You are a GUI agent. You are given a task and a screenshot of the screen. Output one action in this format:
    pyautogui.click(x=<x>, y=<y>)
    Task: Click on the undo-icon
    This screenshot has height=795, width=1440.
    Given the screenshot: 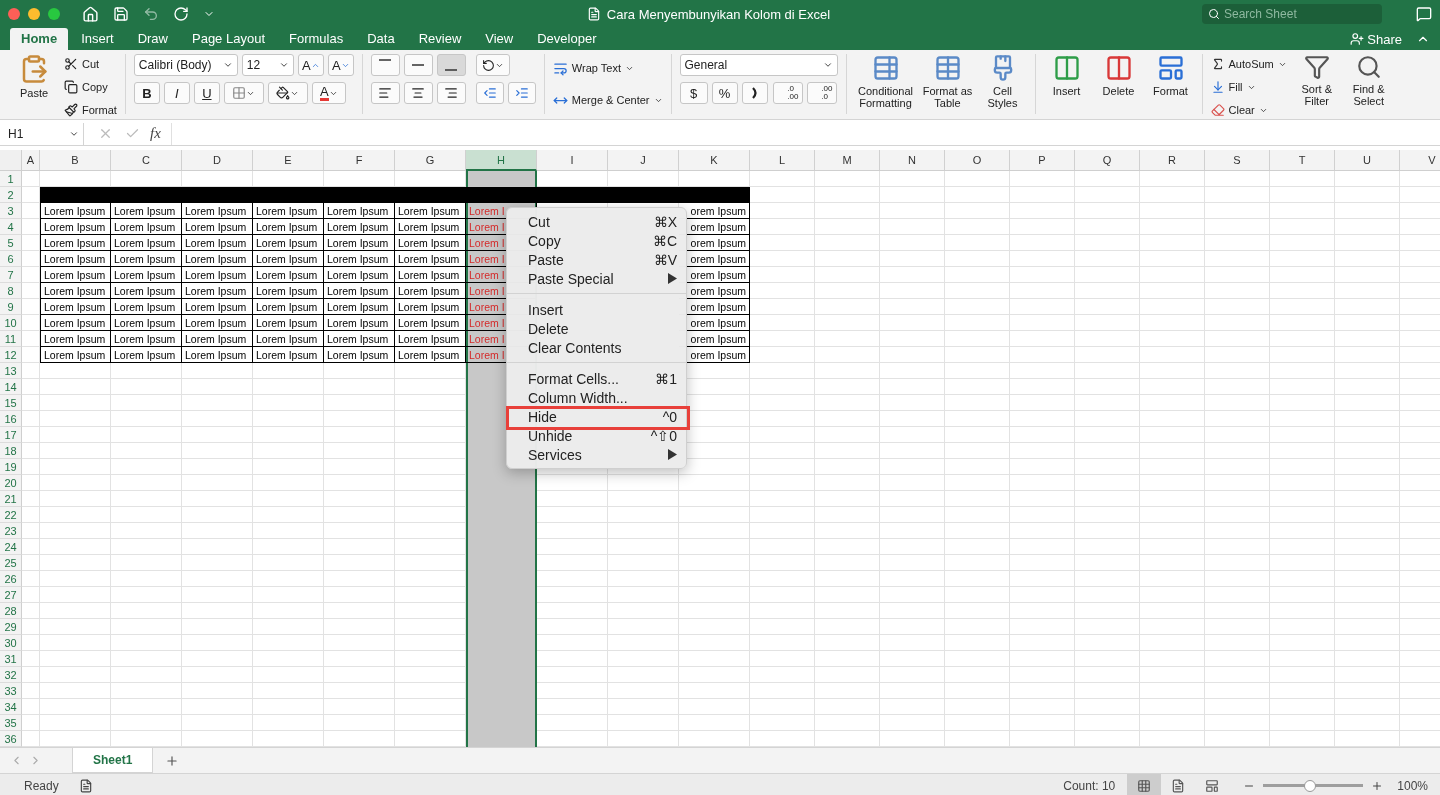 What is the action you would take?
    pyautogui.click(x=151, y=14)
    